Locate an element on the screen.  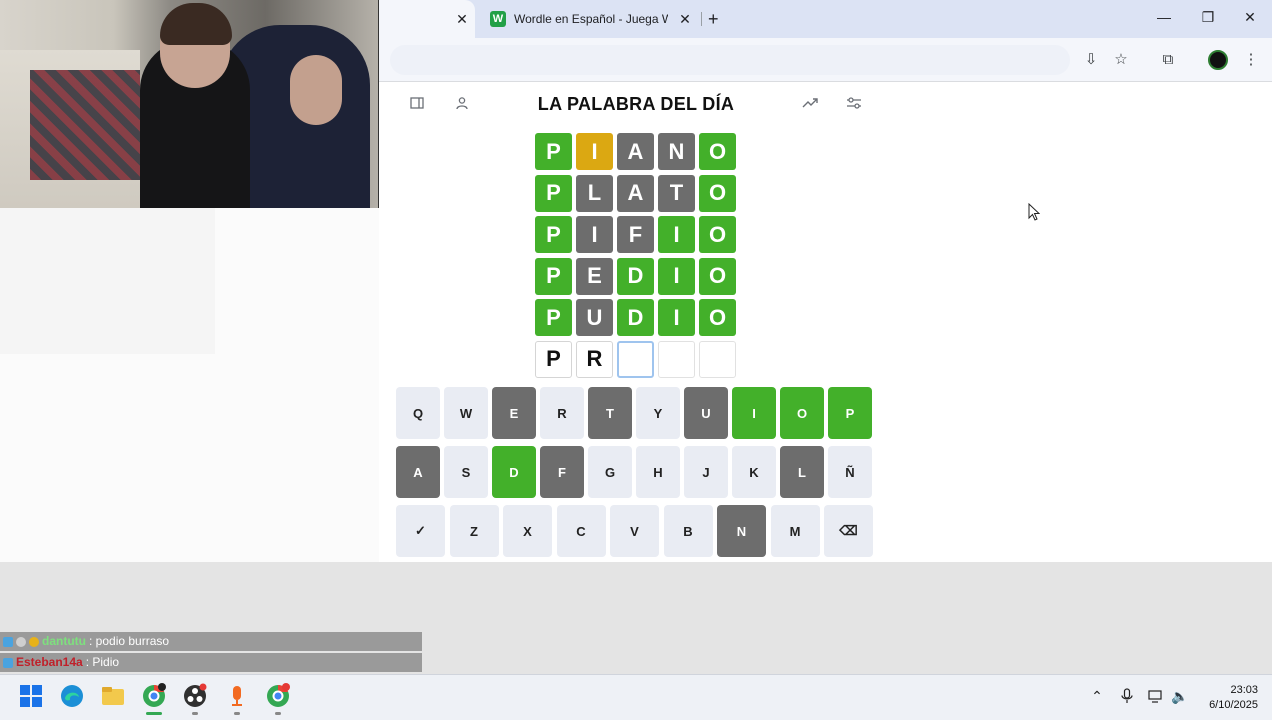
tile: U is located at coordinates (594, 317).